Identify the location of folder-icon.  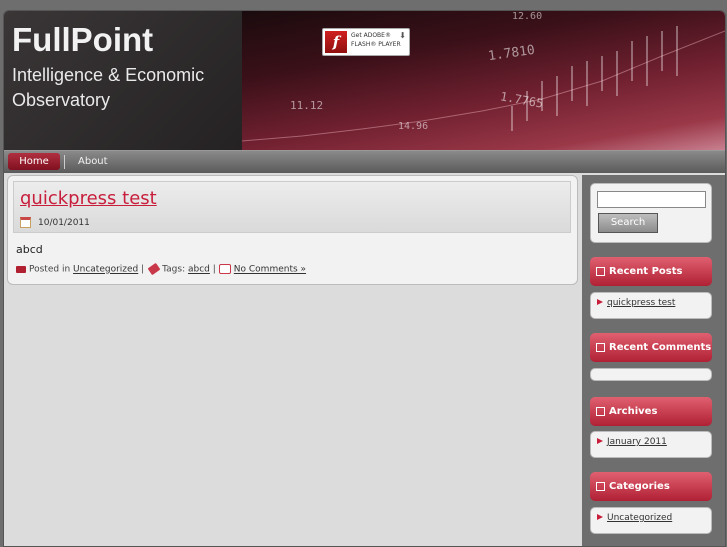
(21, 269).